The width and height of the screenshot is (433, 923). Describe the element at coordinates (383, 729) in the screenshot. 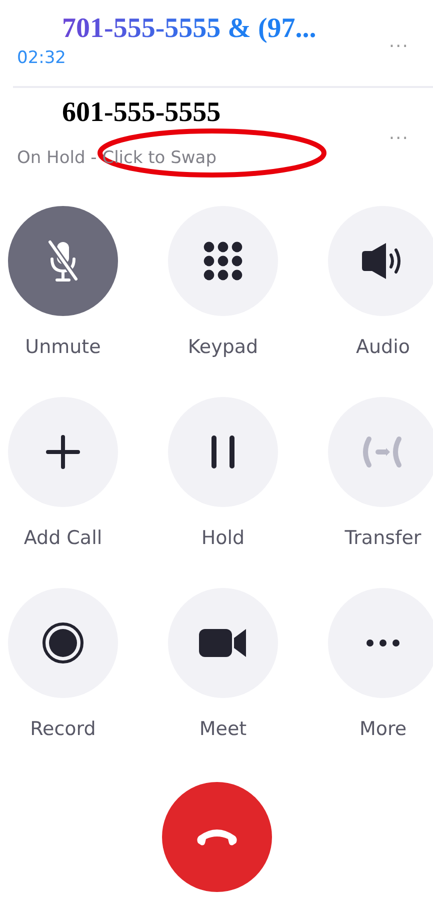

I see `button-label: More` at that location.